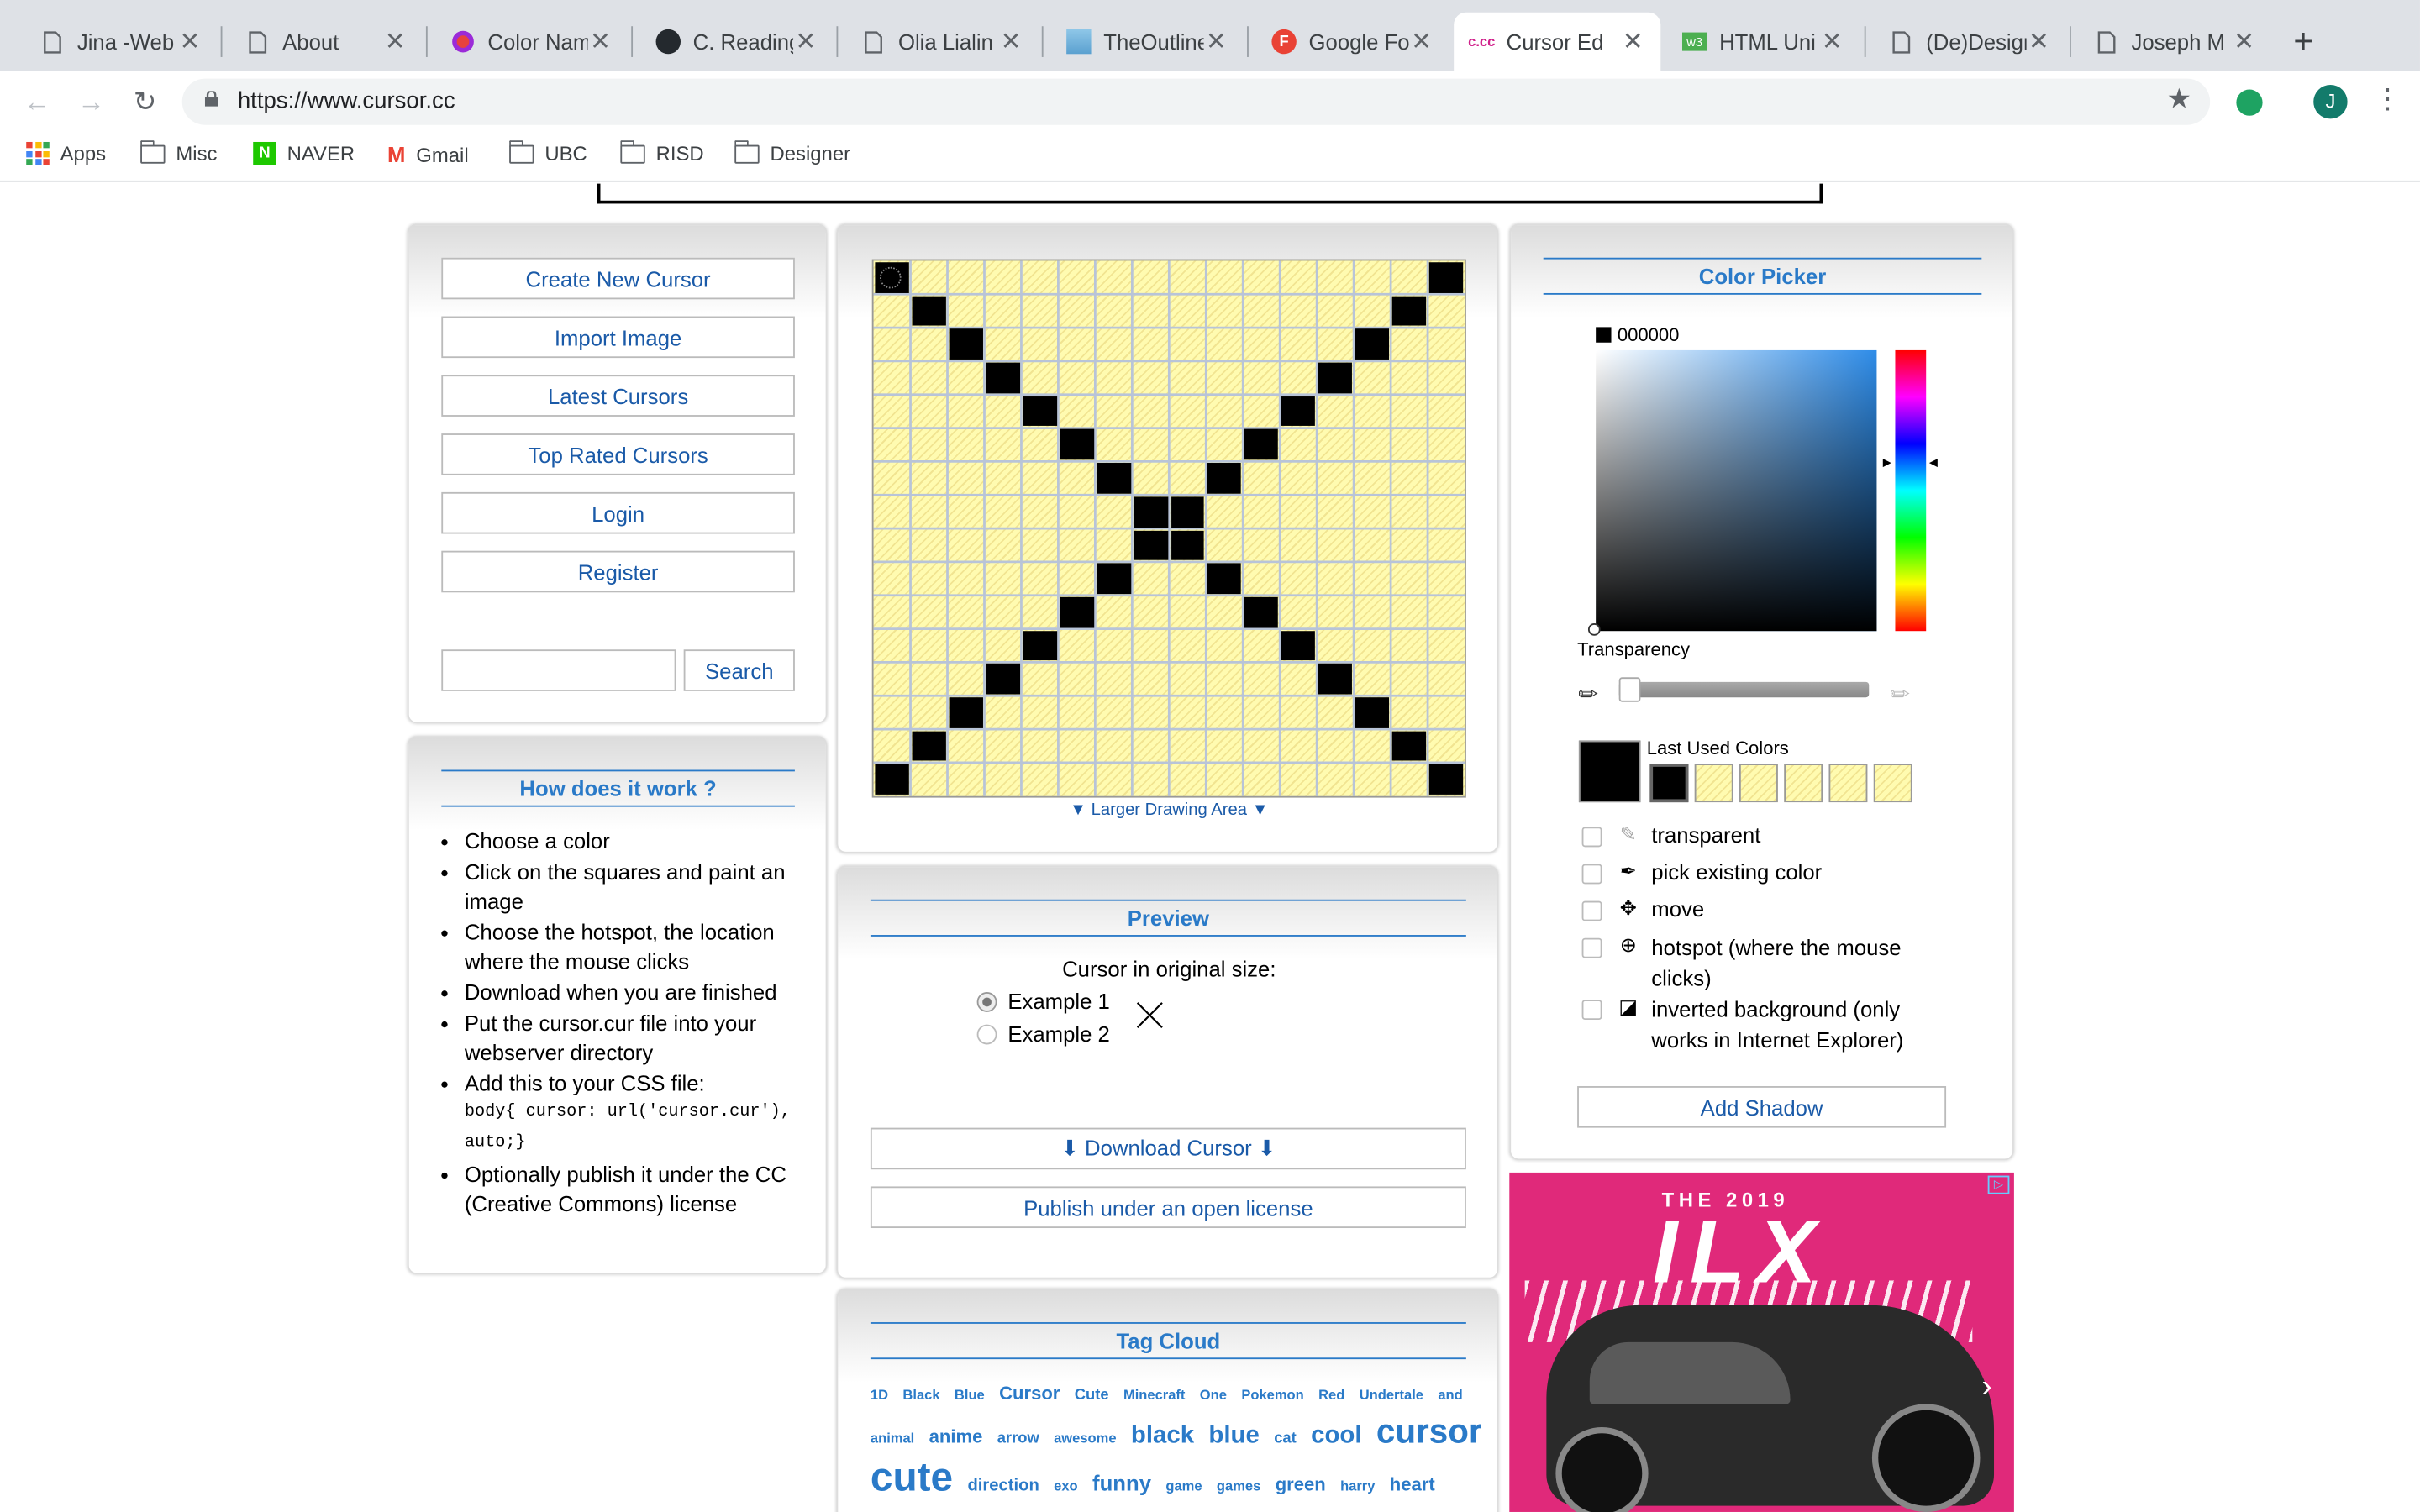  I want to click on tag-link: game, so click(1183, 1486).